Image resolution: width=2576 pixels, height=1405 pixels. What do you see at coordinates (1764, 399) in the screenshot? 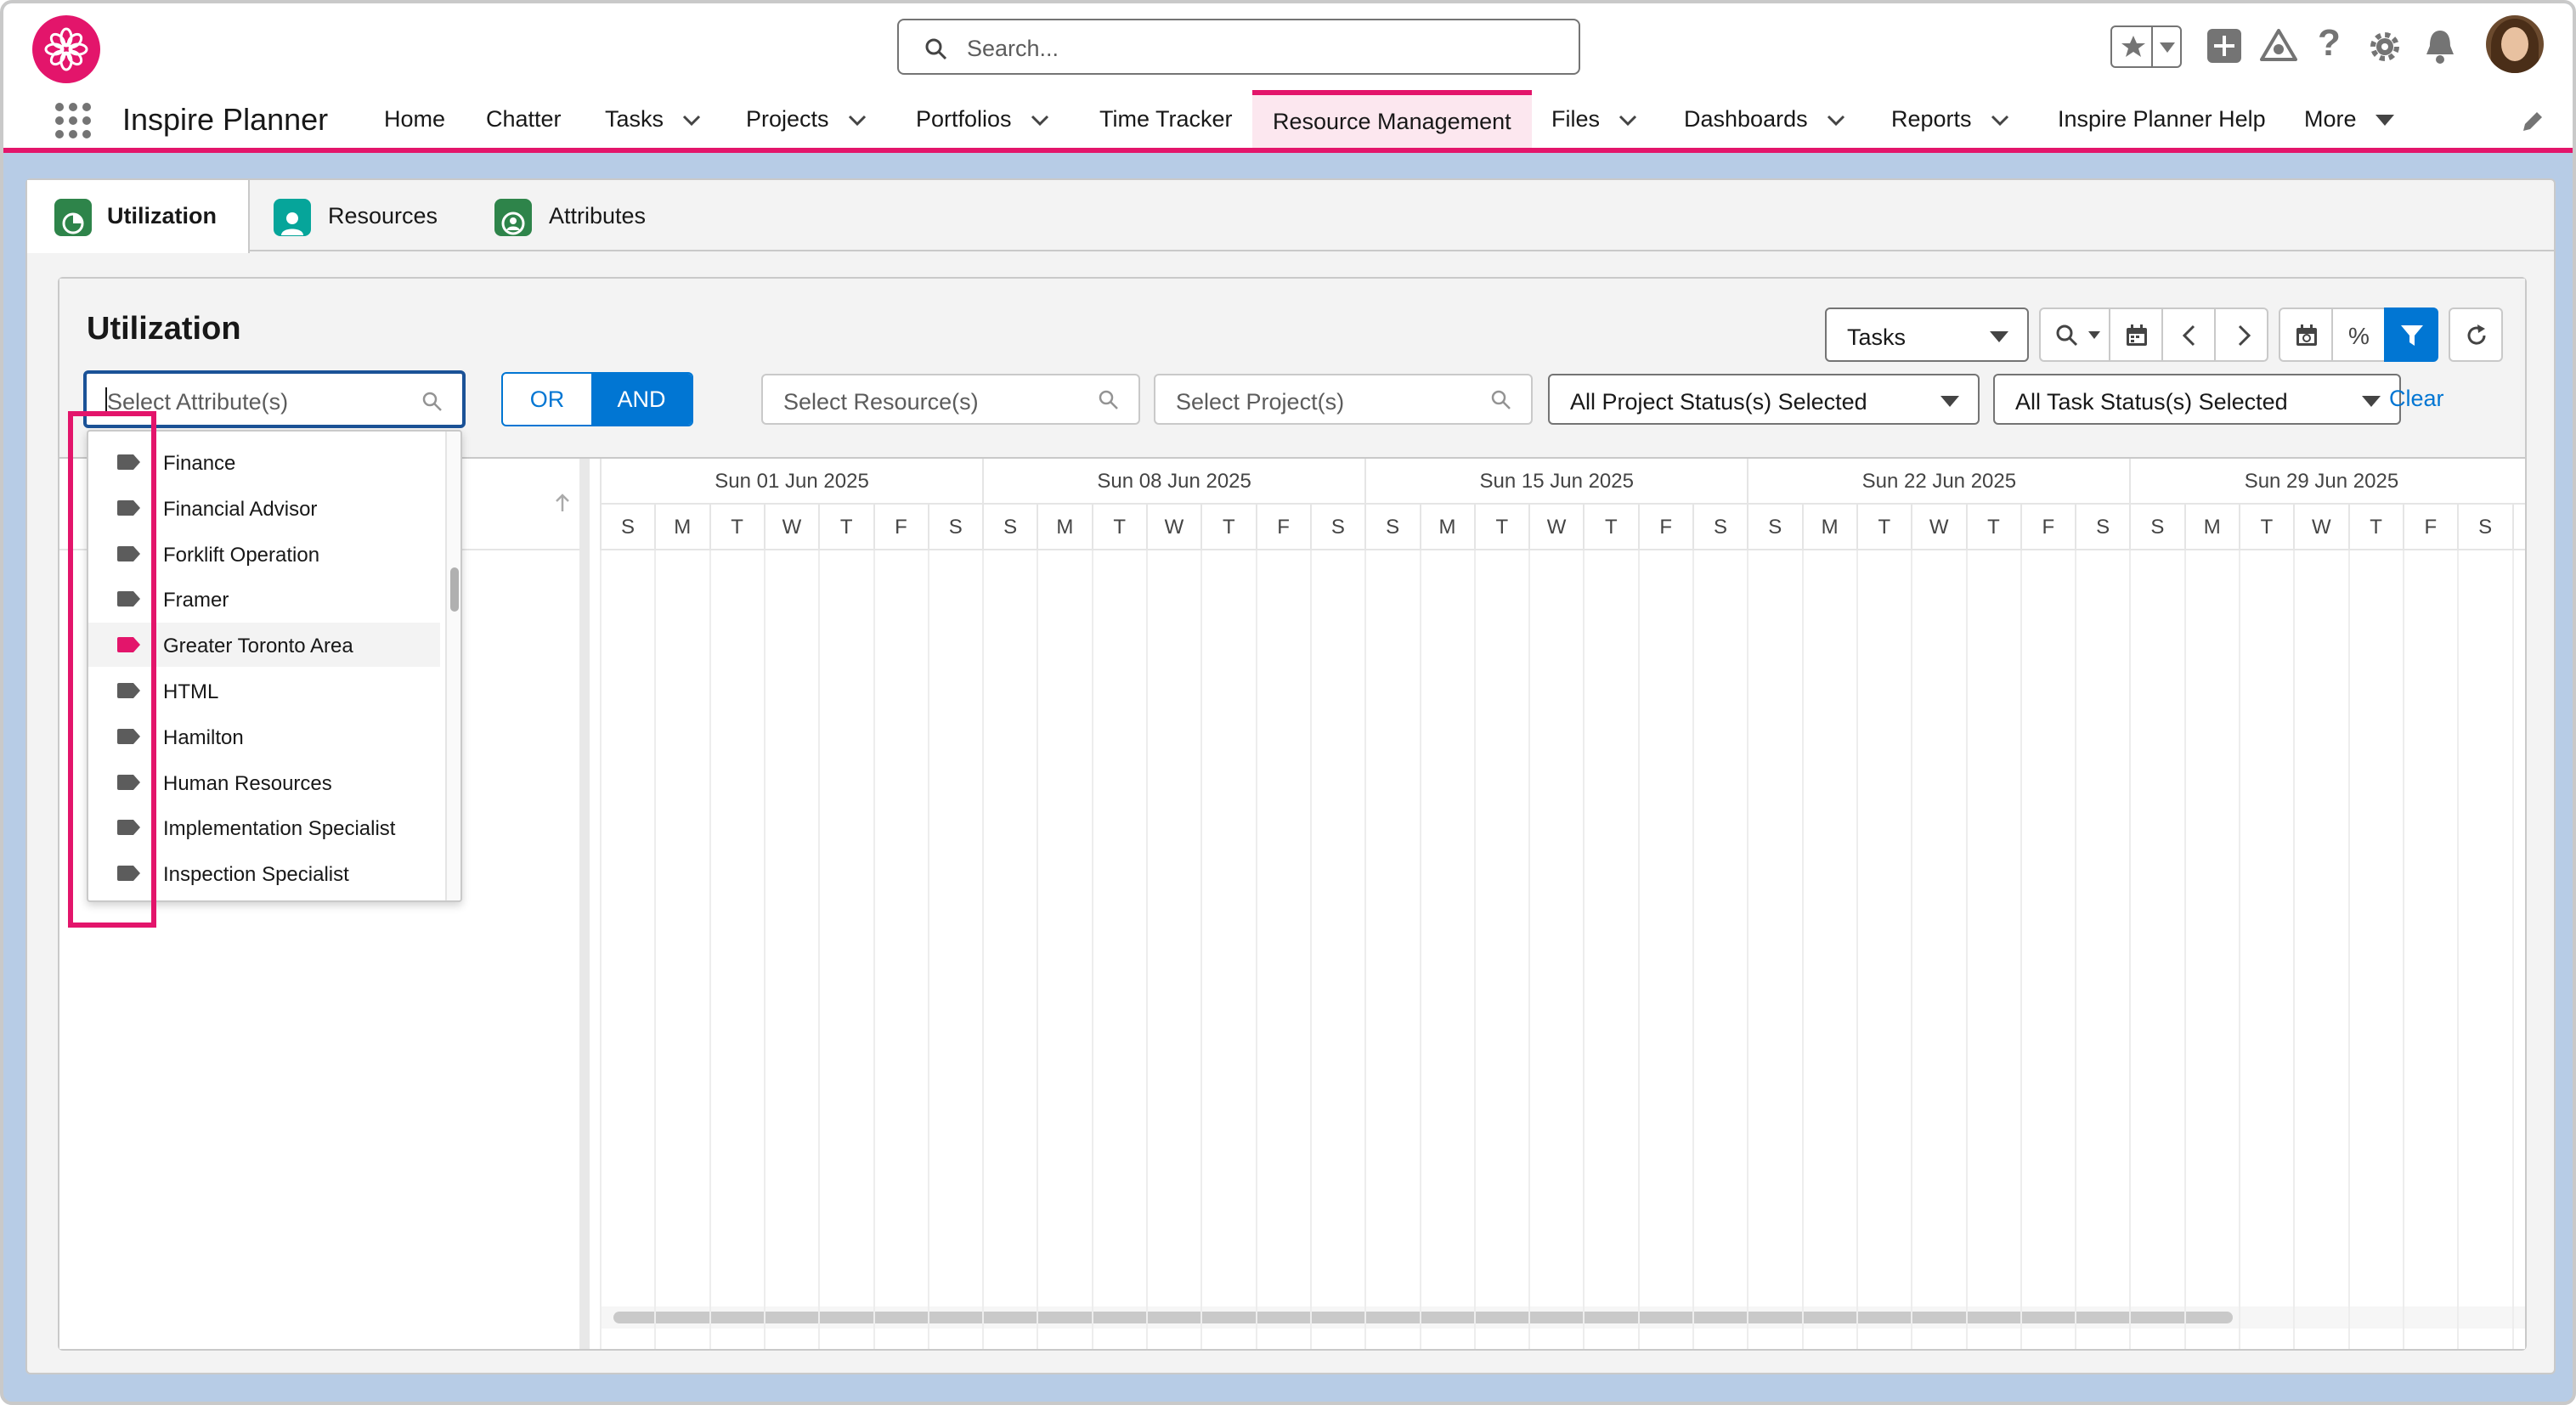
I see `project-status-select: All Project Status(s) Selected` at bounding box center [1764, 399].